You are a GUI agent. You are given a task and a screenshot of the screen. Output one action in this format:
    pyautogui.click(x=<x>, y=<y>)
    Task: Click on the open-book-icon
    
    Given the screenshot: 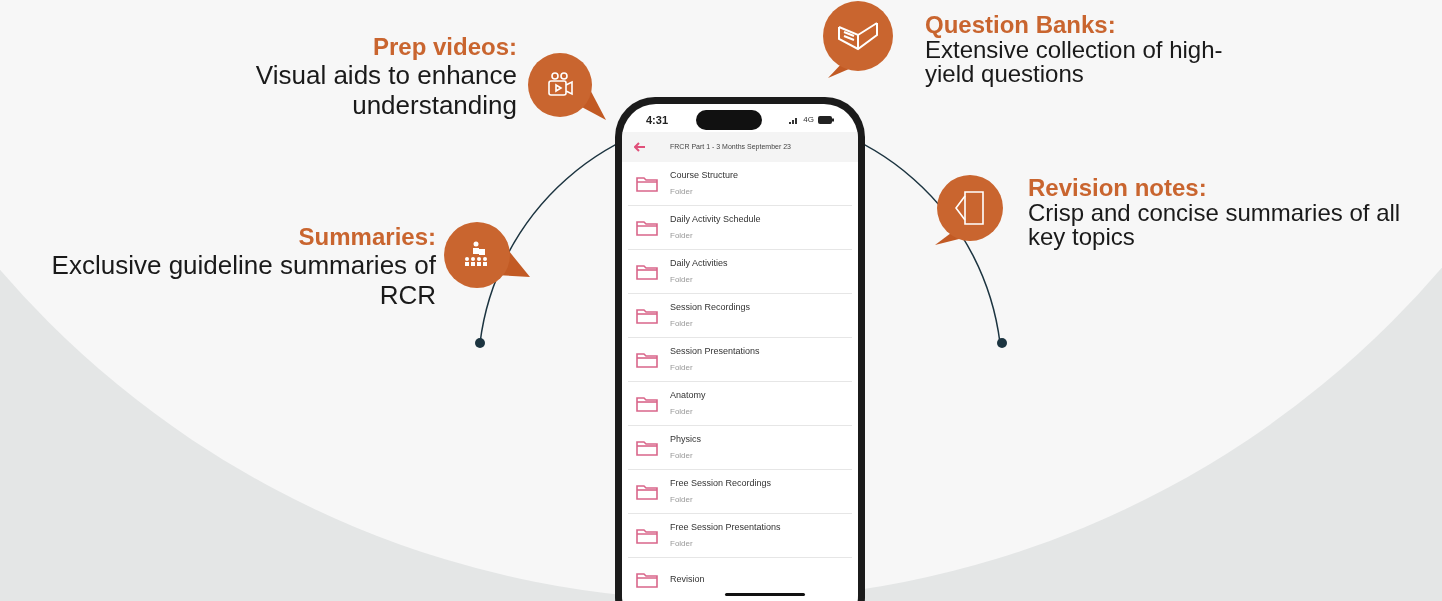 What is the action you would take?
    pyautogui.click(x=858, y=36)
    